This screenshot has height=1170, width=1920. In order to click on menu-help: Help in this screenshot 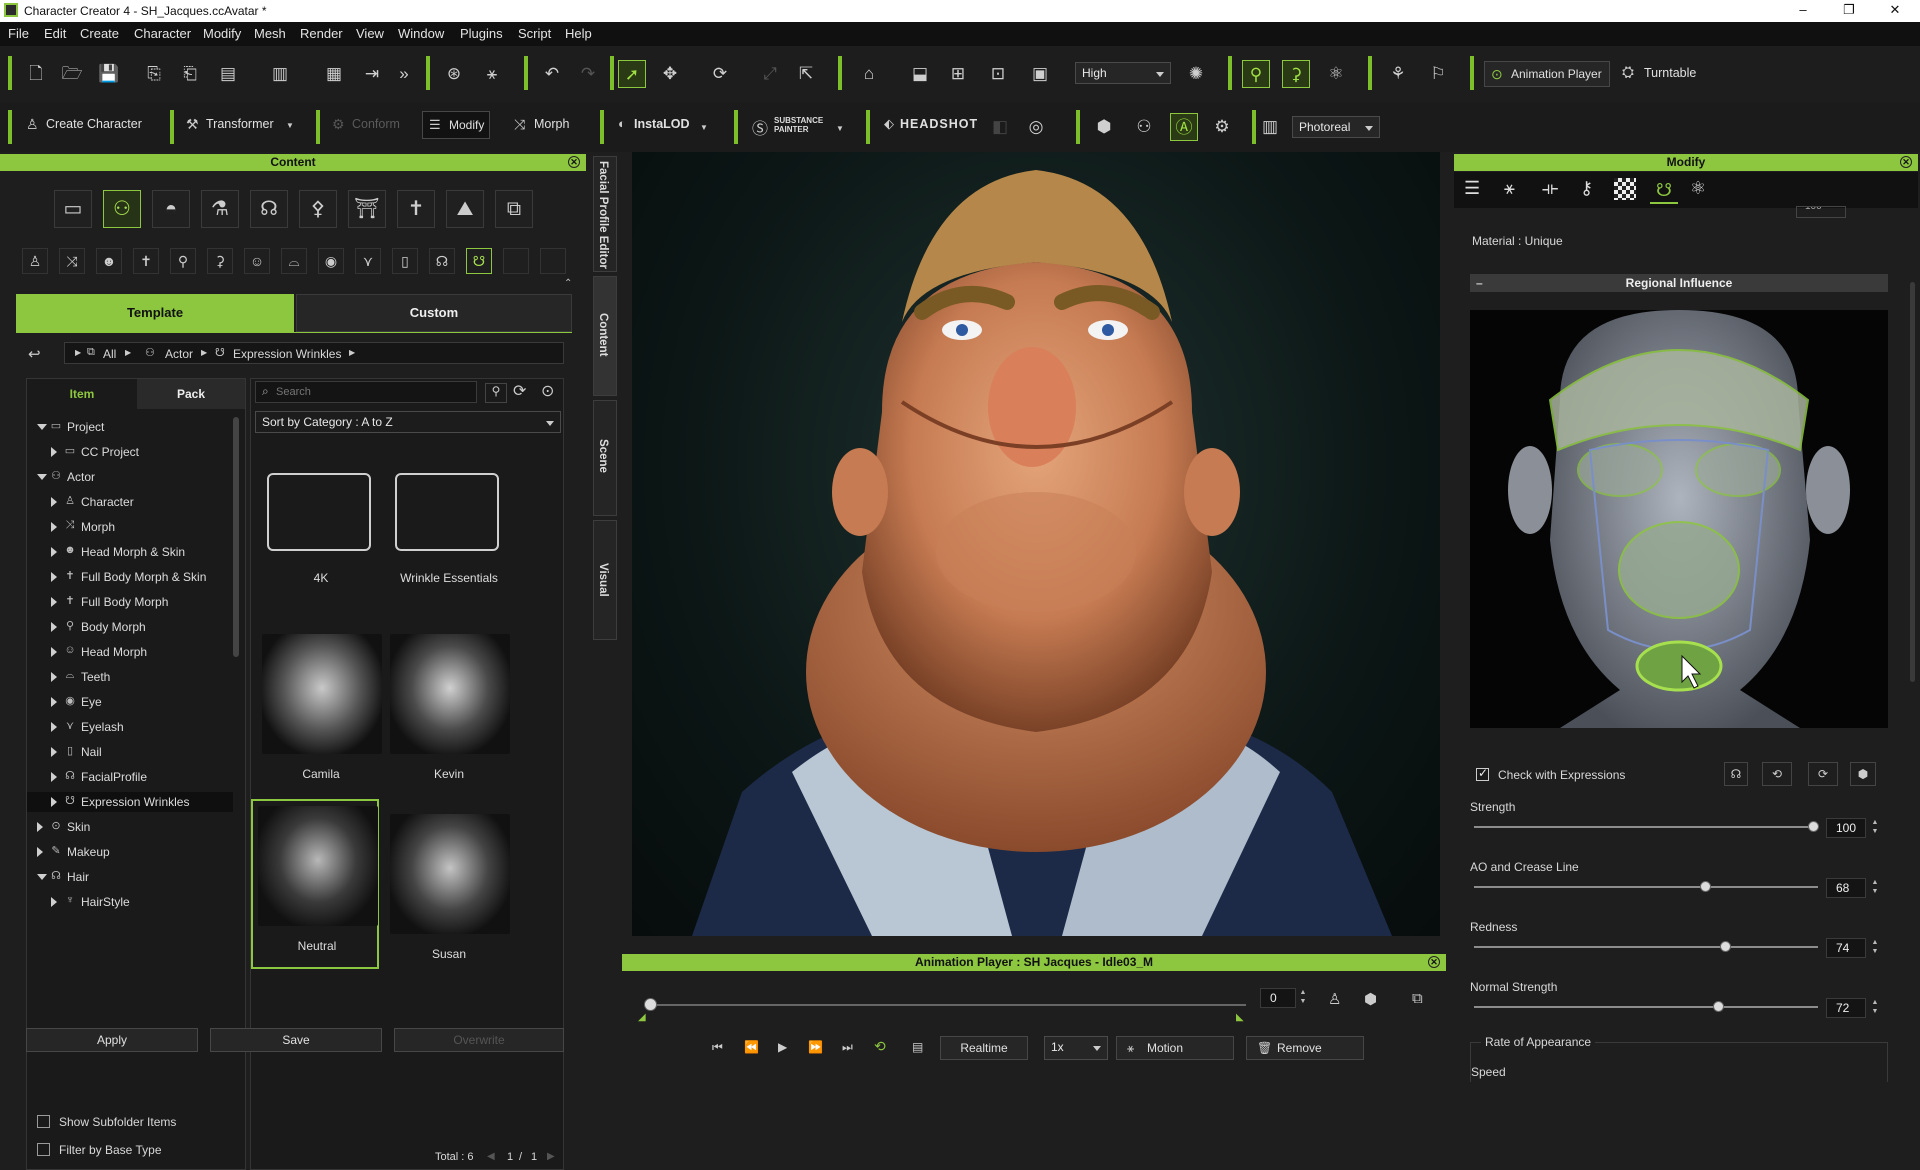, I will do `click(578, 33)`.